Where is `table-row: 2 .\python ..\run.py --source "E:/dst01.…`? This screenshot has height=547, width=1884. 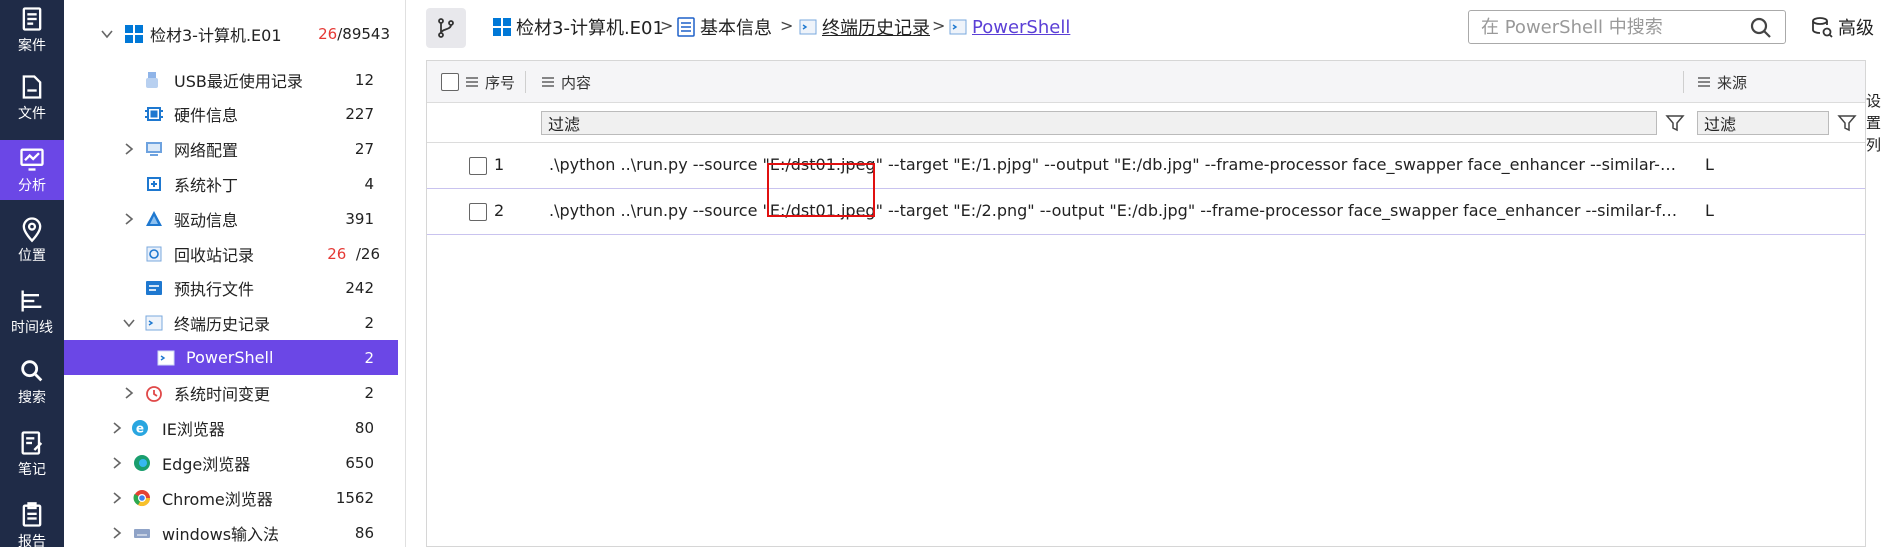 table-row: 2 .\python ..\run.py --source "E:/dst01.… is located at coordinates (1146, 212).